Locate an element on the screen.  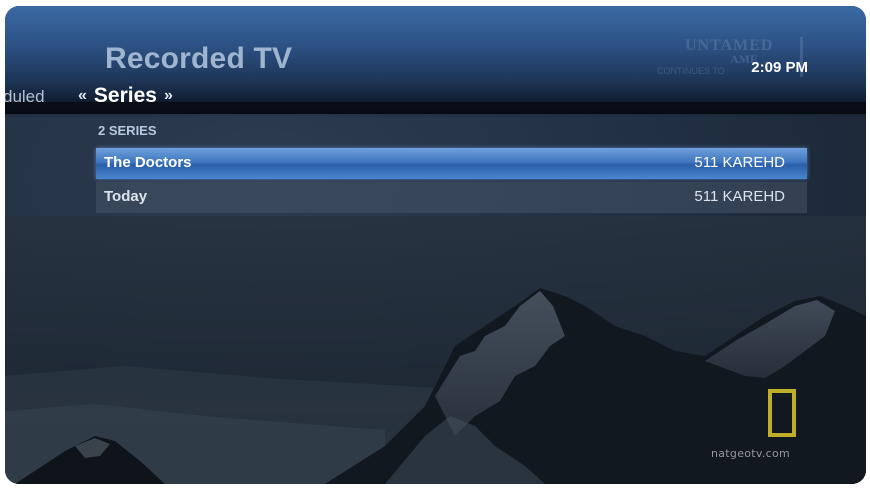
pivot-previous: duled is located at coordinates (25, 97).